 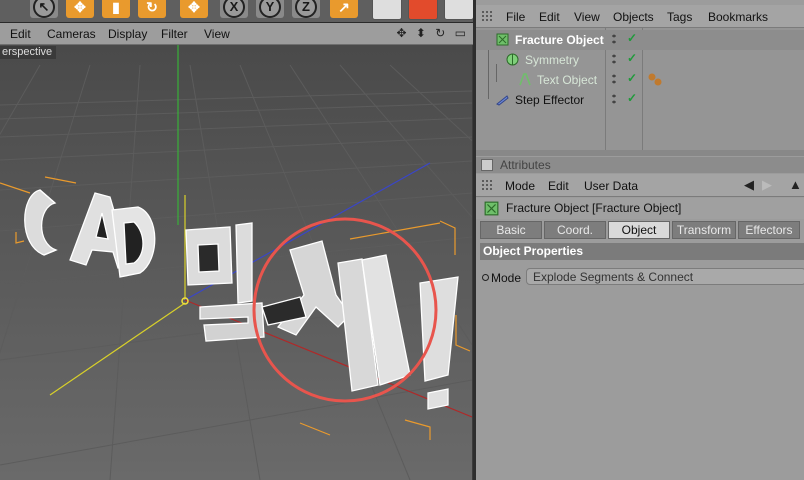 What do you see at coordinates (567, 80) in the screenshot?
I see `object-label: Text Object` at bounding box center [567, 80].